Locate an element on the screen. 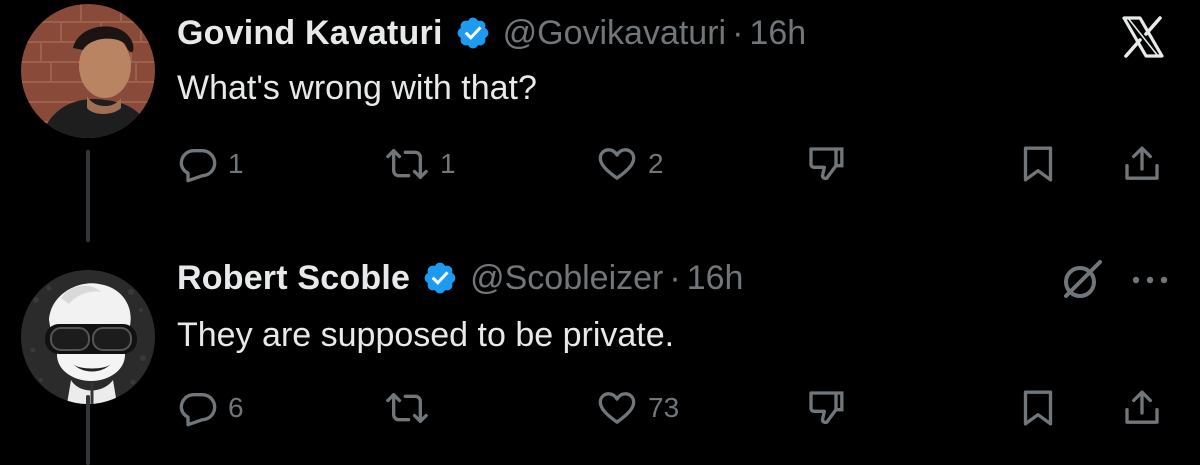 The image size is (1200, 465). reply-button: 1 is located at coordinates (211, 164).